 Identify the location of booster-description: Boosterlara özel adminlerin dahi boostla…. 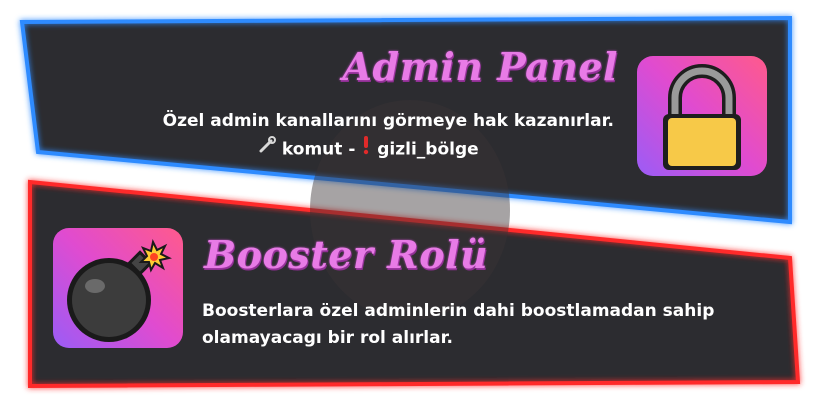
(458, 325).